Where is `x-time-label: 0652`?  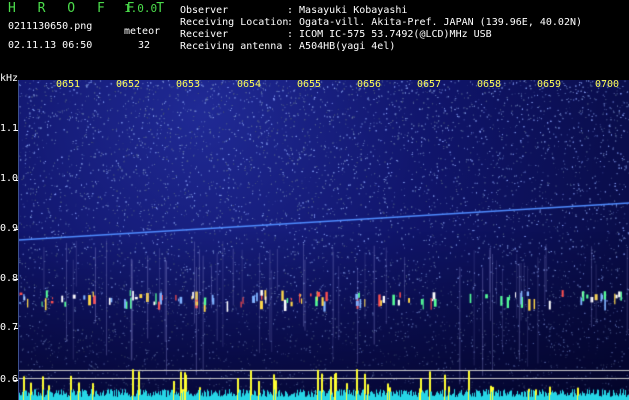
x-time-label: 0652 is located at coordinates (128, 84).